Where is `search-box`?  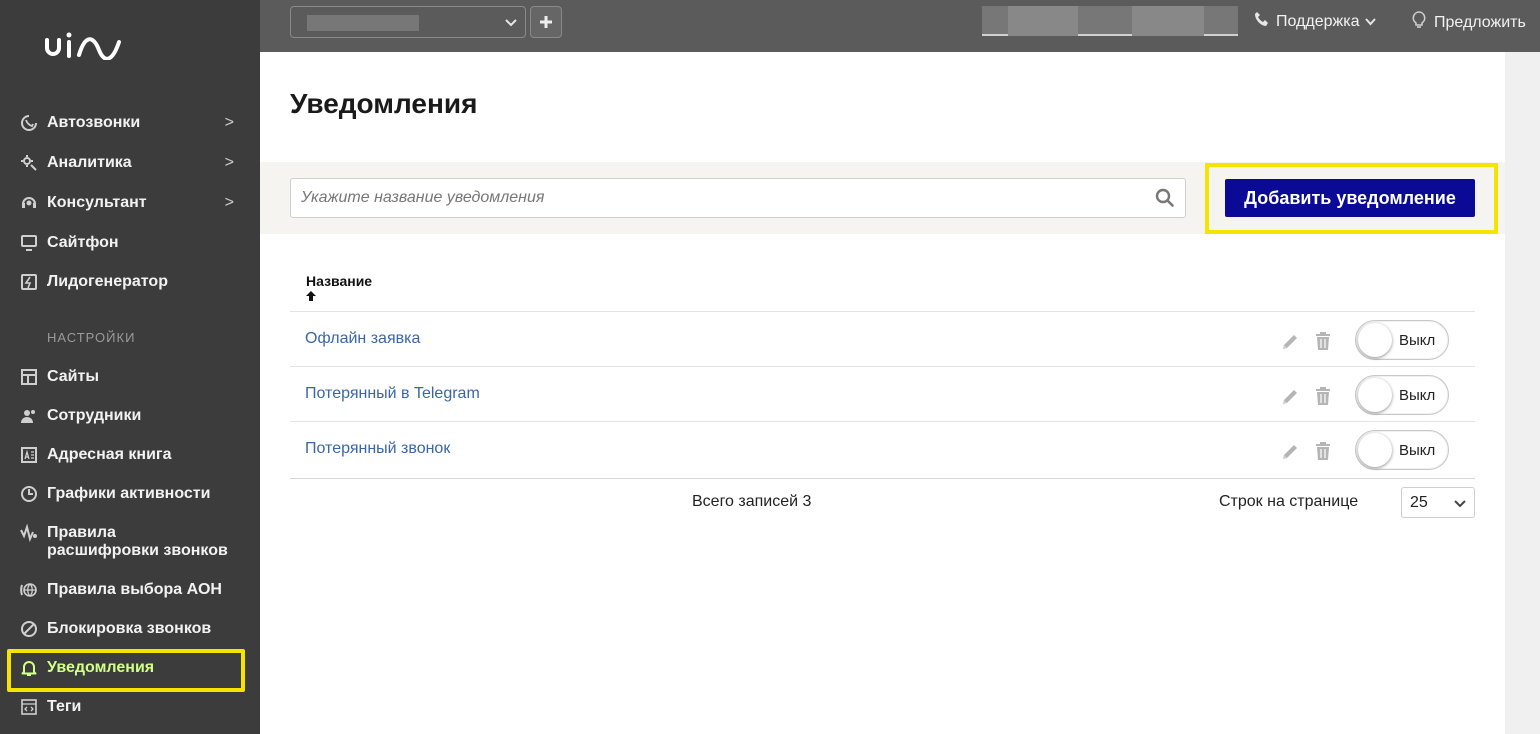 search-box is located at coordinates (738, 198).